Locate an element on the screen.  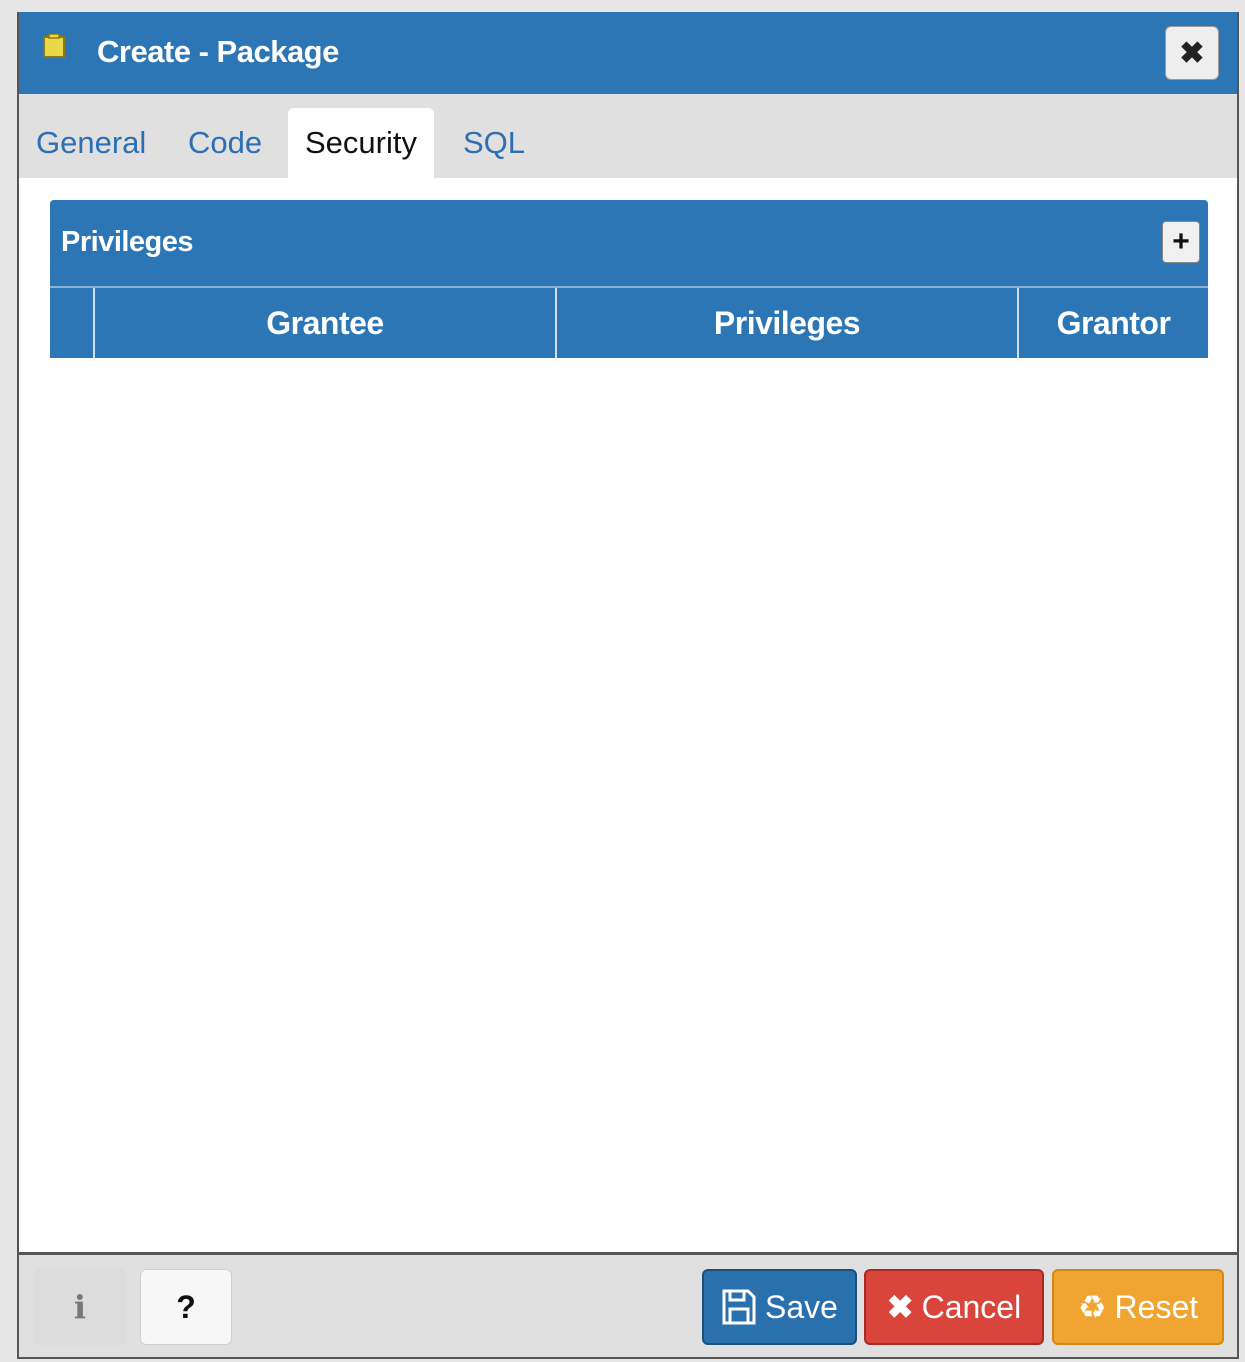
help-icon: ? is located at coordinates (186, 1306).